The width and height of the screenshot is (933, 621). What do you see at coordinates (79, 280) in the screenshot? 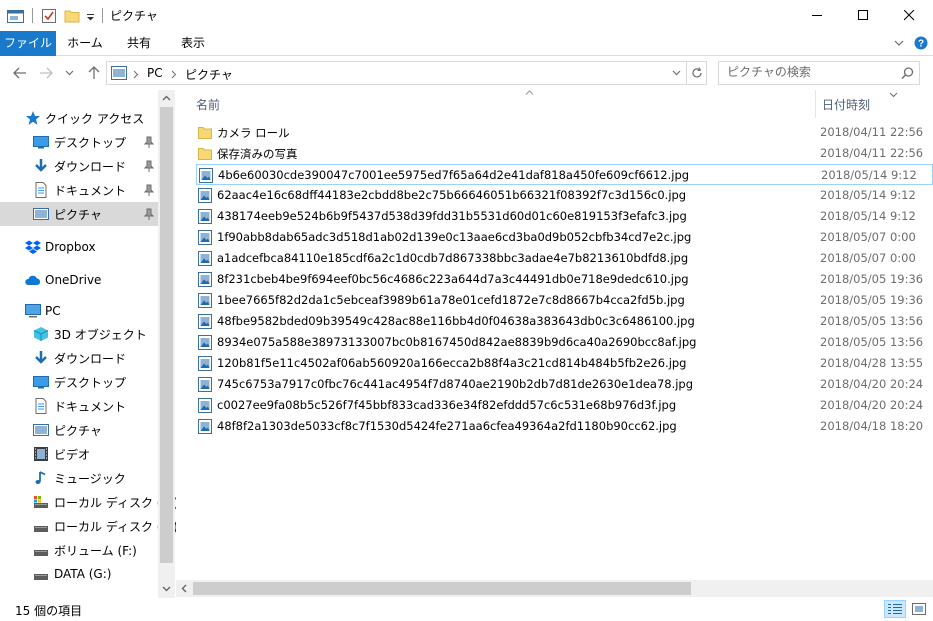
I see `nav-item-onedrive: OneDrive` at bounding box center [79, 280].